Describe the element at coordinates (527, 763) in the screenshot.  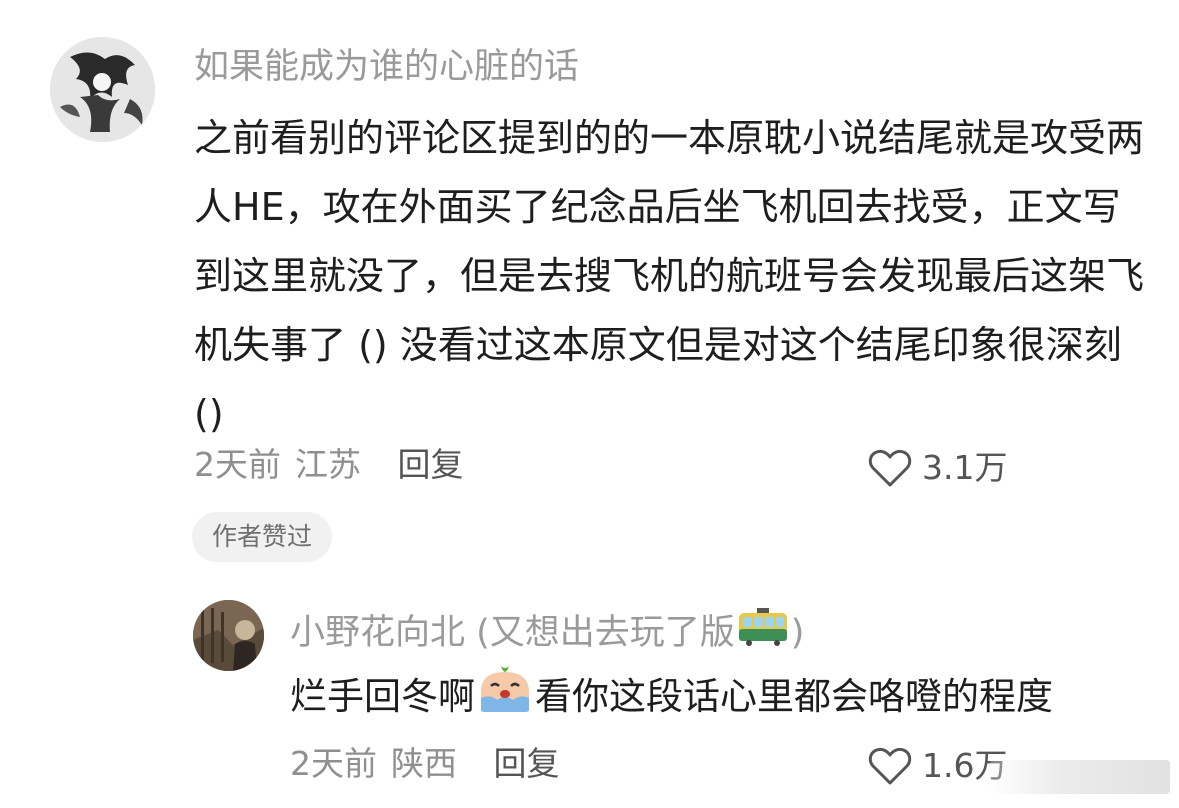
I see `reply-reply-button: 回复` at that location.